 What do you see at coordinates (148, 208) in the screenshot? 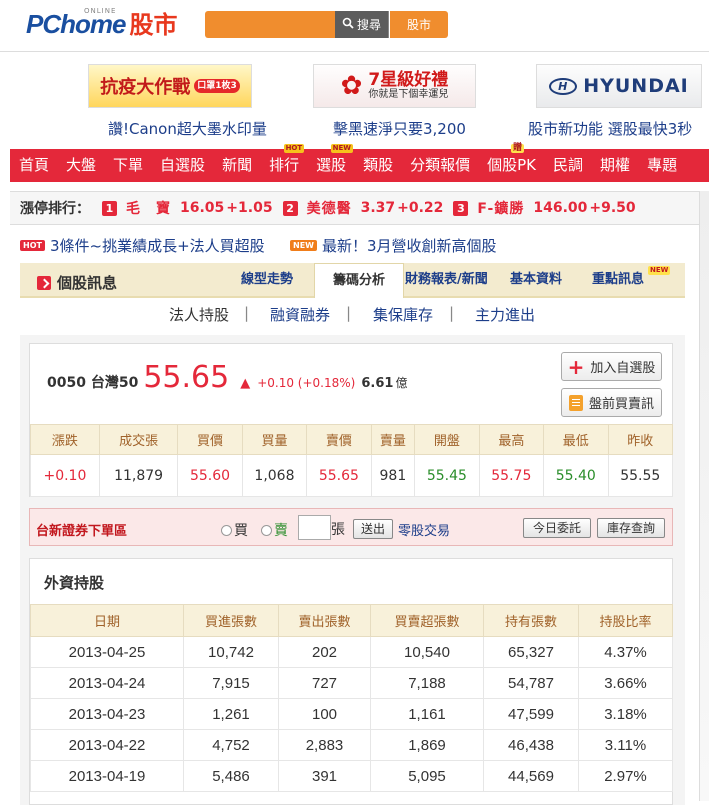
I see `ticker-stock-link: 毛 寶` at bounding box center [148, 208].